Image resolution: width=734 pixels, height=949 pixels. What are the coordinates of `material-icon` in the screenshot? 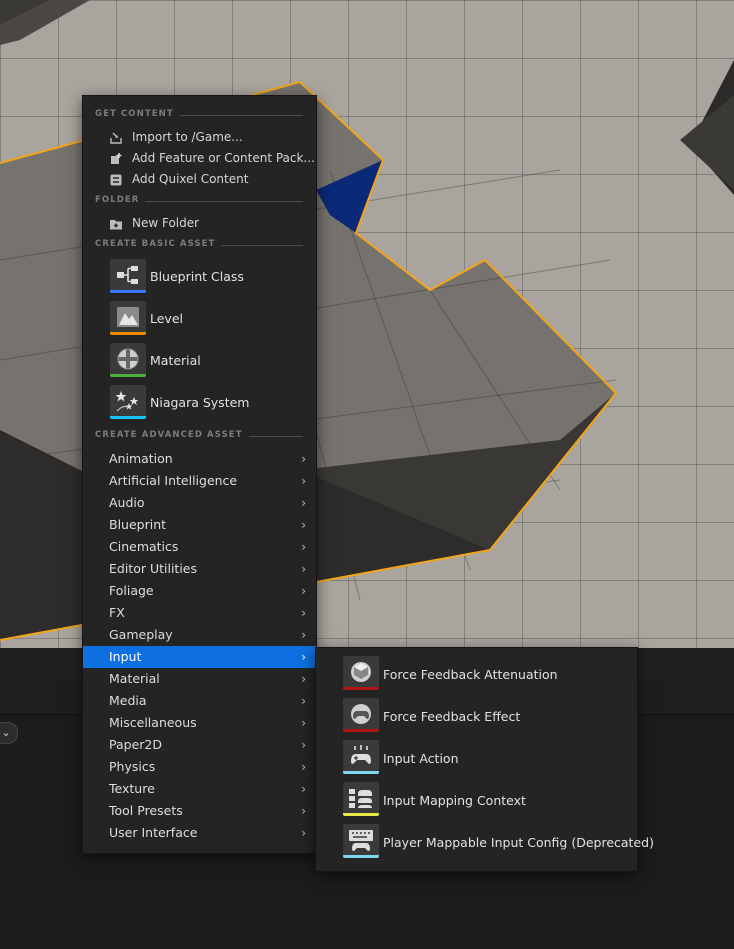 It's located at (128, 359).